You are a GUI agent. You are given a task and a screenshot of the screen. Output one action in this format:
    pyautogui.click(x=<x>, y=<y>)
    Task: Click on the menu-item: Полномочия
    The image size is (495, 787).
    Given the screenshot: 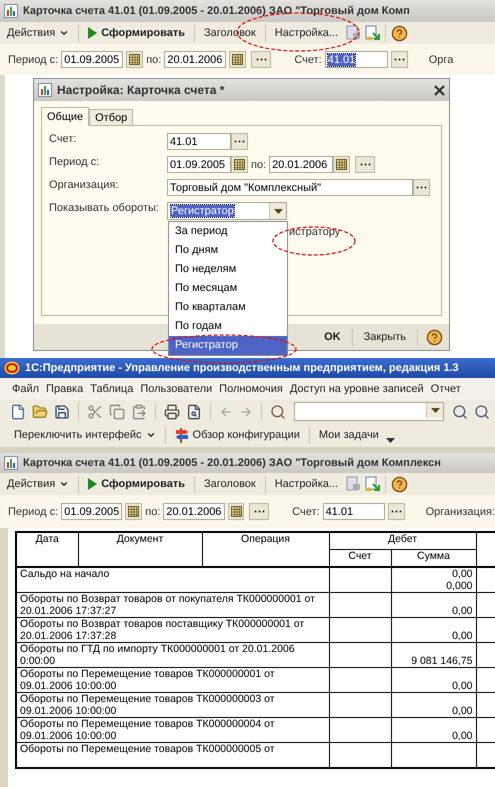 What is the action you would take?
    pyautogui.click(x=251, y=389)
    